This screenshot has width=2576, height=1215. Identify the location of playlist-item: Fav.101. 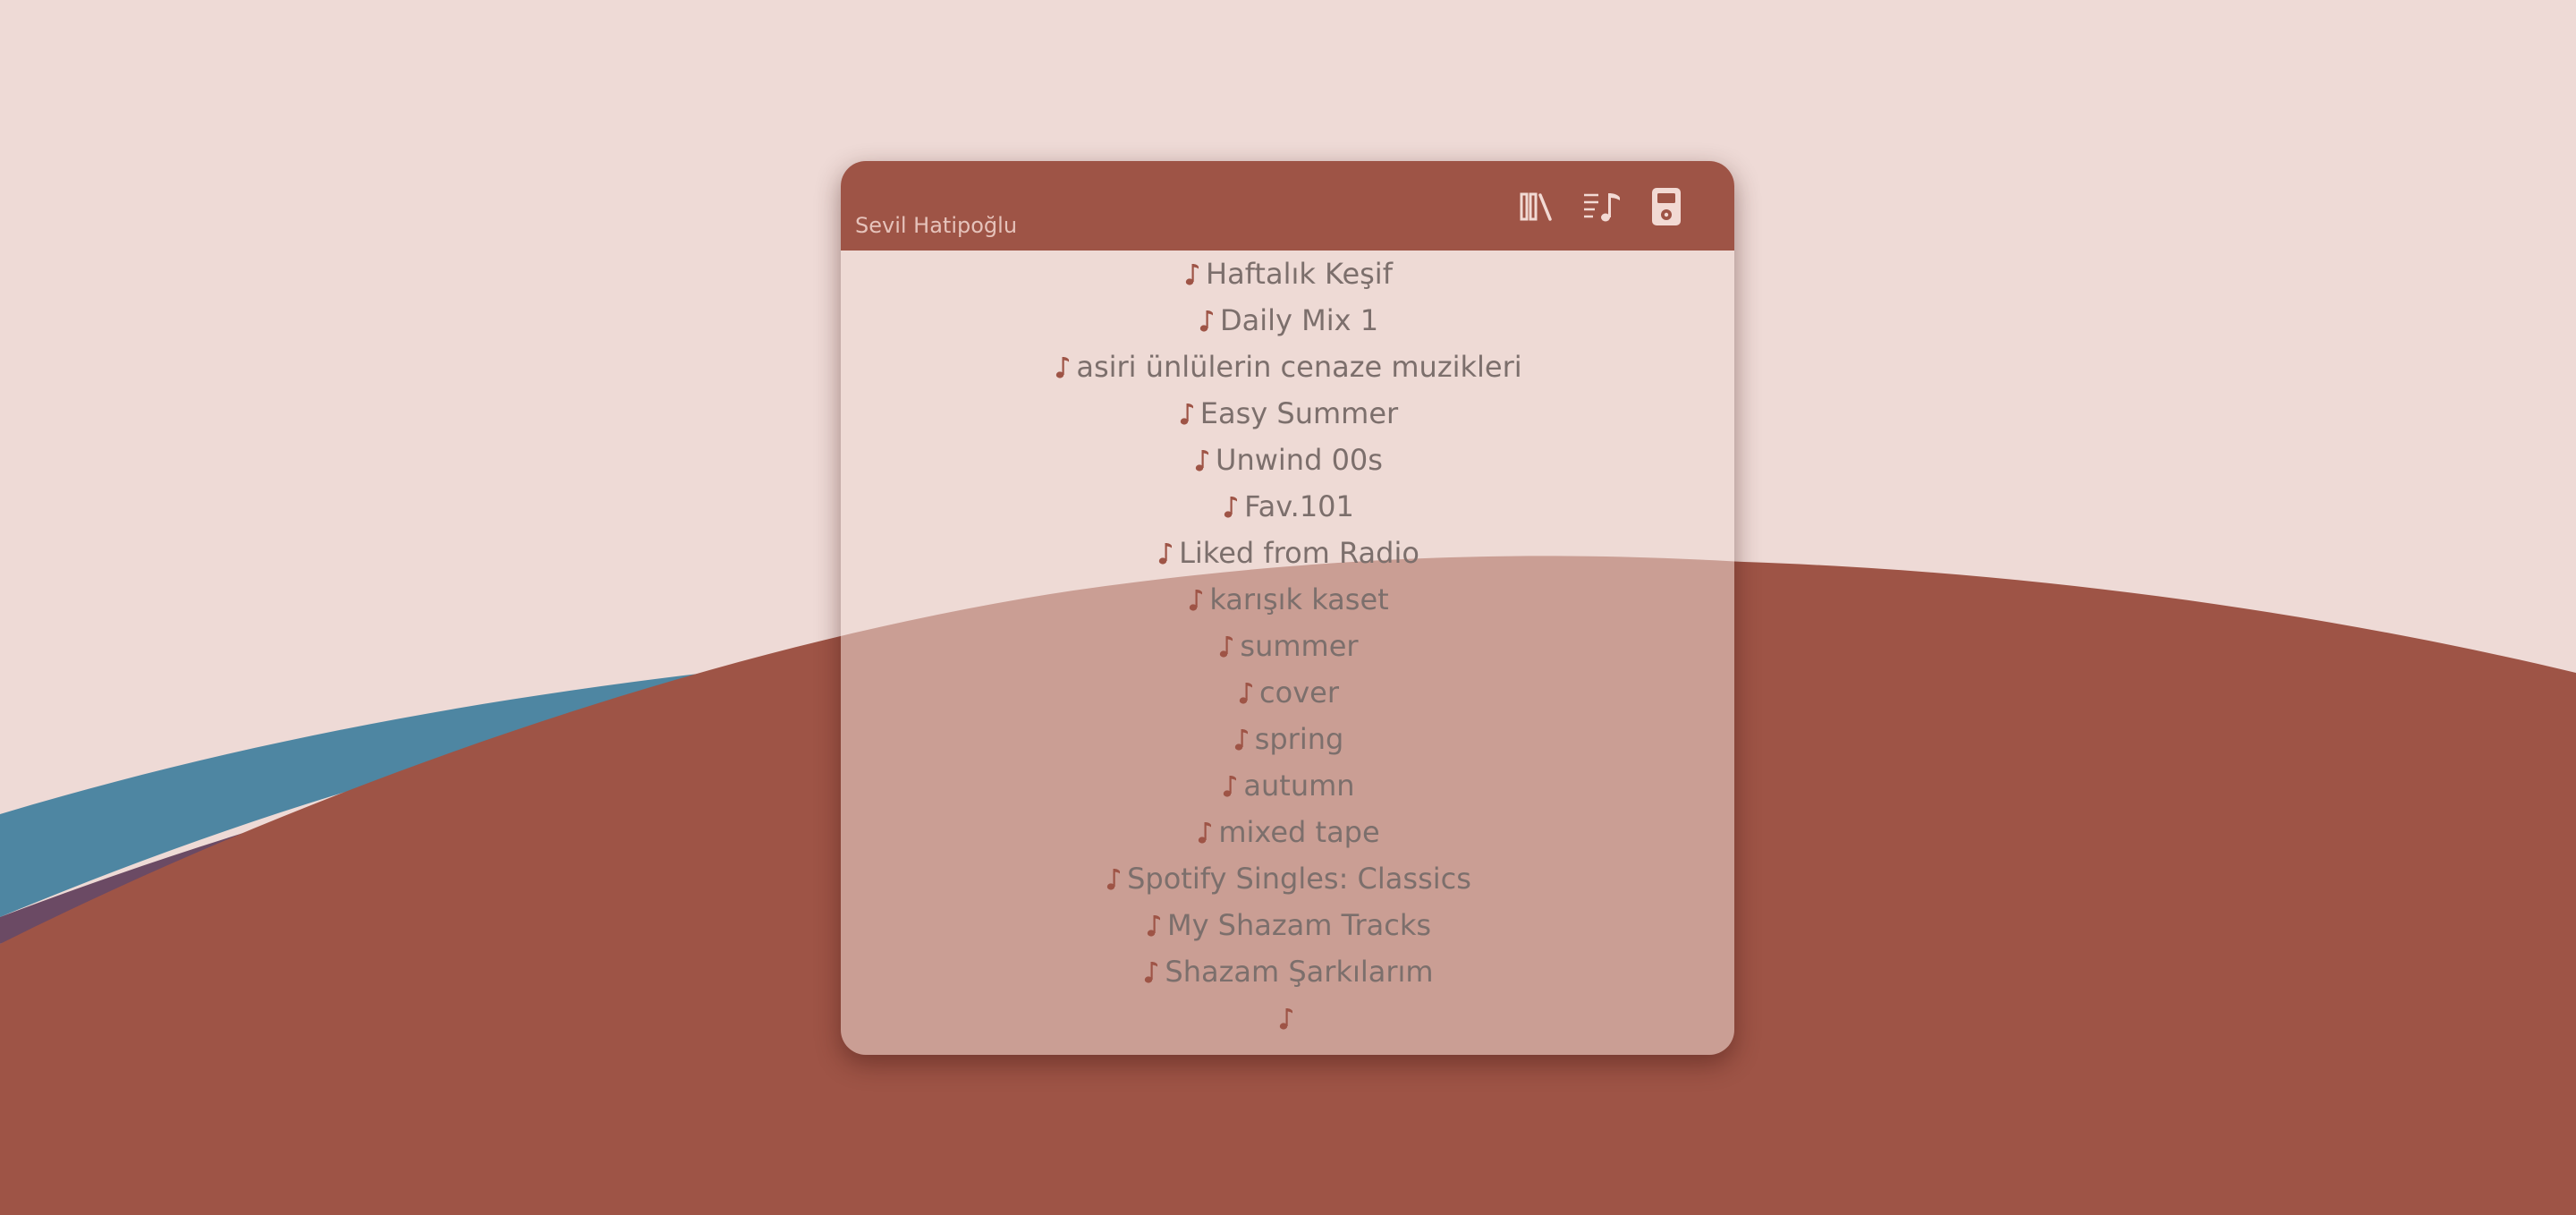
(1287, 507).